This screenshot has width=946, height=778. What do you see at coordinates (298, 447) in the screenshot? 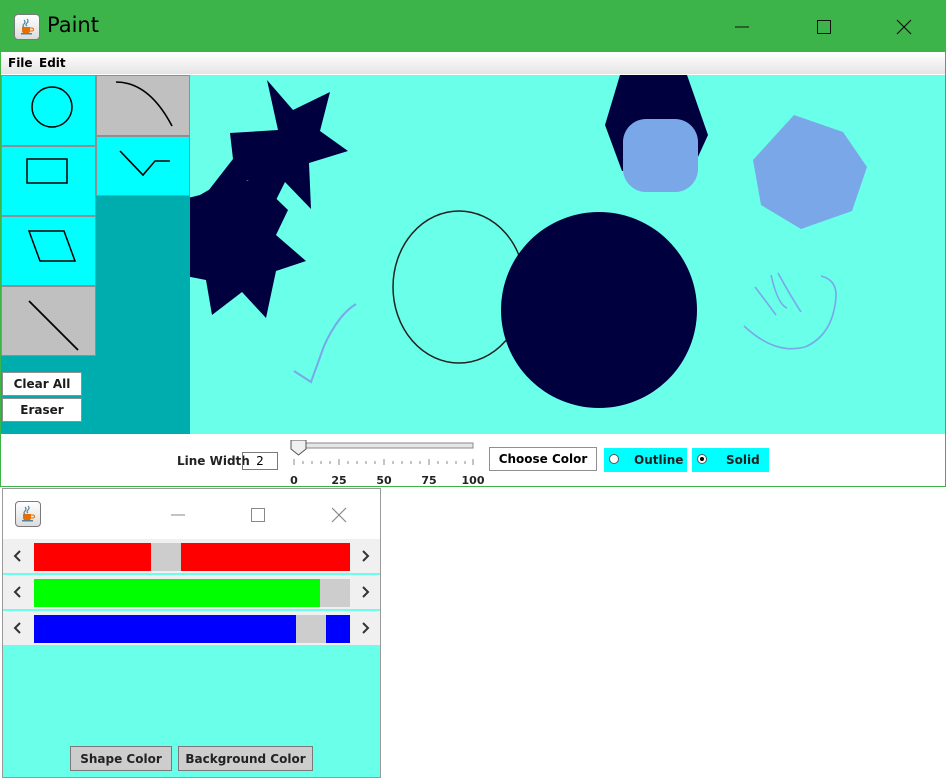
I see `slider-thumb` at bounding box center [298, 447].